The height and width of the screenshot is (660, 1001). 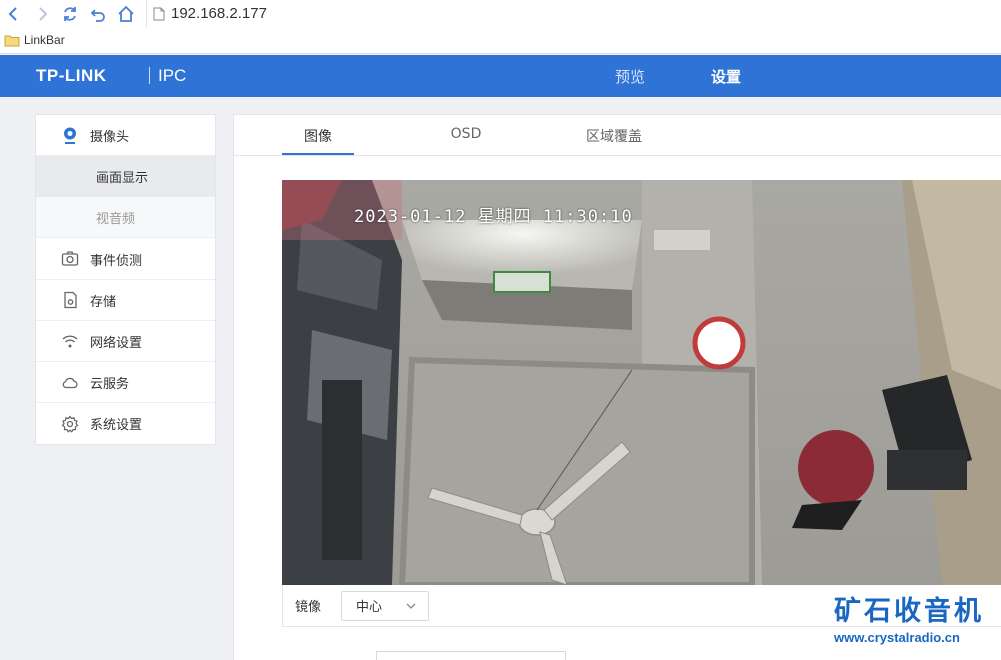 I want to click on camera-icon, so click(x=70, y=259).